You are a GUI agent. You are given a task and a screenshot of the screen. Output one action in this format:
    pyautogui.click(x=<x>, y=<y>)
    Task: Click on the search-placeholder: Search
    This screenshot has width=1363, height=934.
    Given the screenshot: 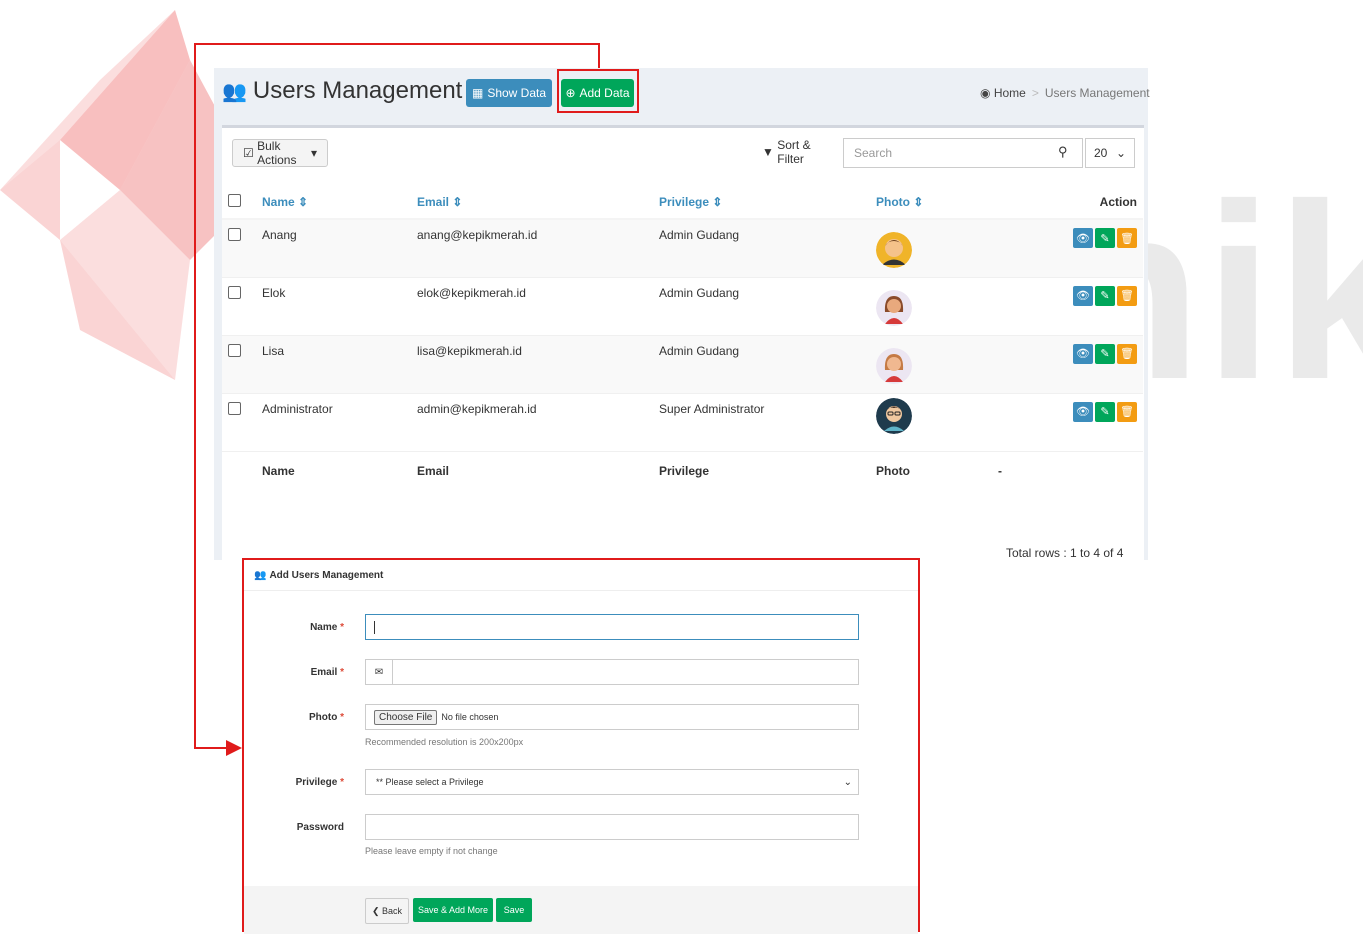 What is the action you would take?
    pyautogui.click(x=873, y=153)
    